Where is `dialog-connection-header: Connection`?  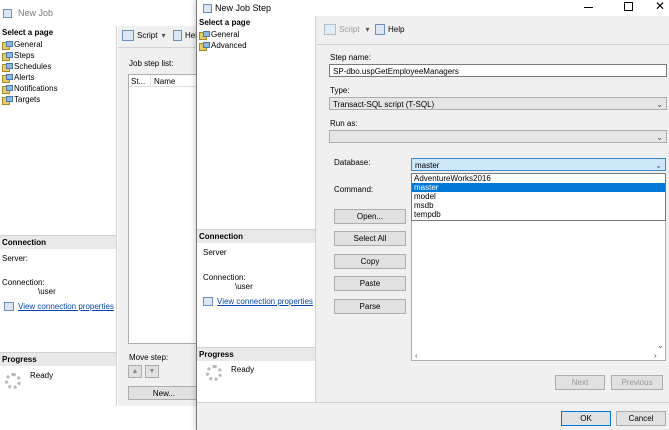
dialog-connection-header: Connection is located at coordinates (256, 236).